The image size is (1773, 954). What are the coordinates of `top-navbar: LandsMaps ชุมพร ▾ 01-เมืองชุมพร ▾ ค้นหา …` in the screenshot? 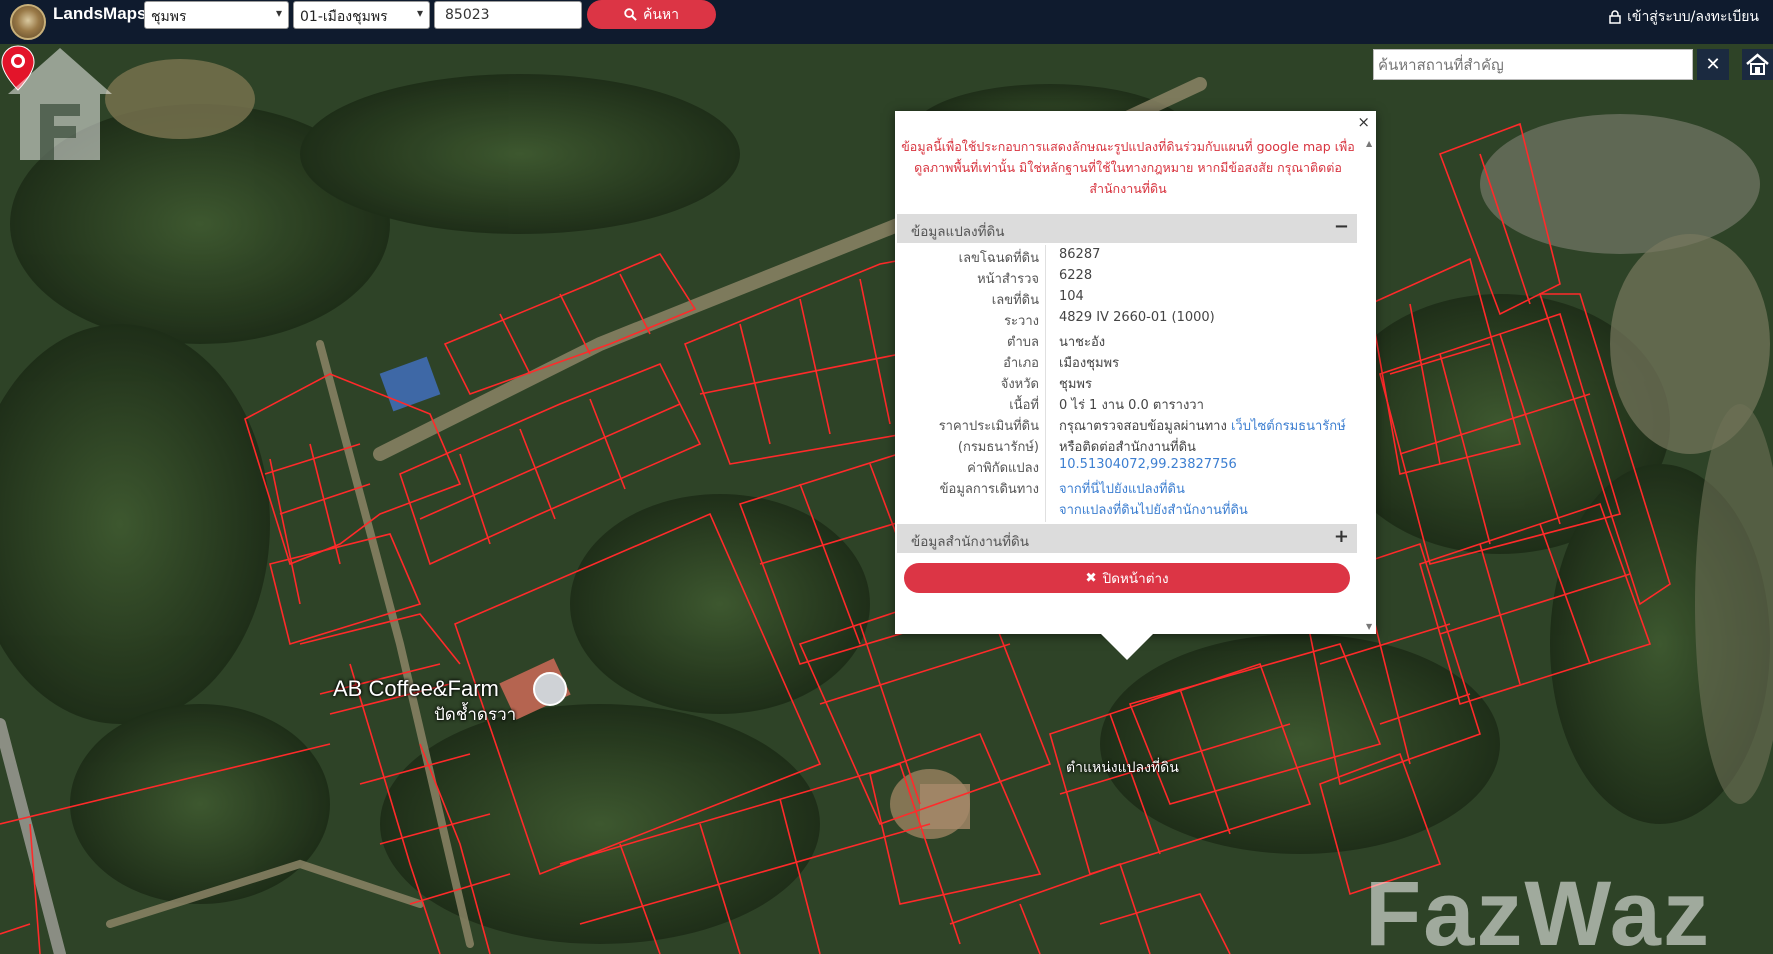 It's located at (886, 22).